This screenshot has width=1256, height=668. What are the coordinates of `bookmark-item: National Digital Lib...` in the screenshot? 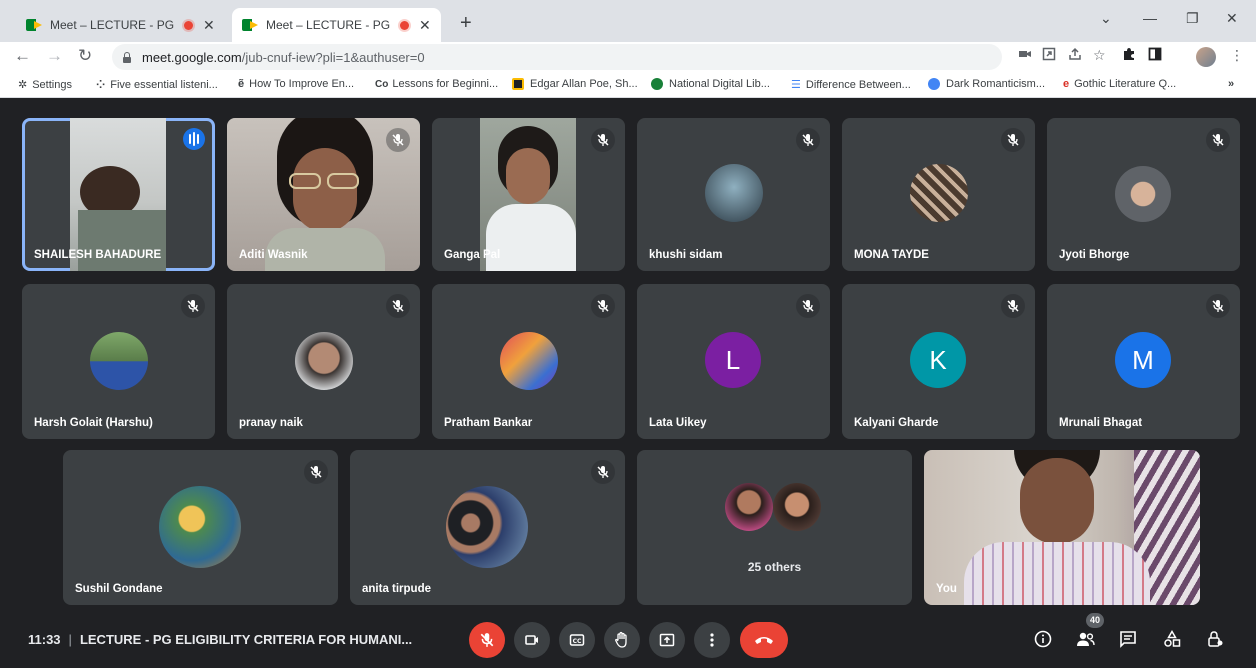 It's located at (710, 84).